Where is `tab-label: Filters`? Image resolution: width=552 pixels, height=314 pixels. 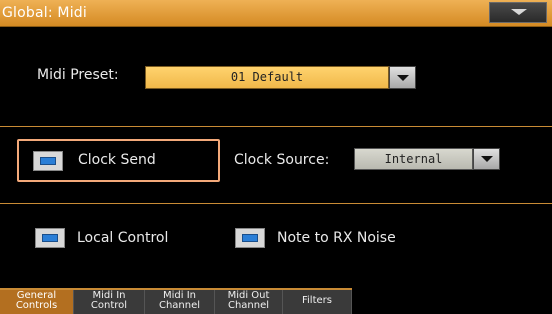
tab-label: Filters is located at coordinates (317, 300).